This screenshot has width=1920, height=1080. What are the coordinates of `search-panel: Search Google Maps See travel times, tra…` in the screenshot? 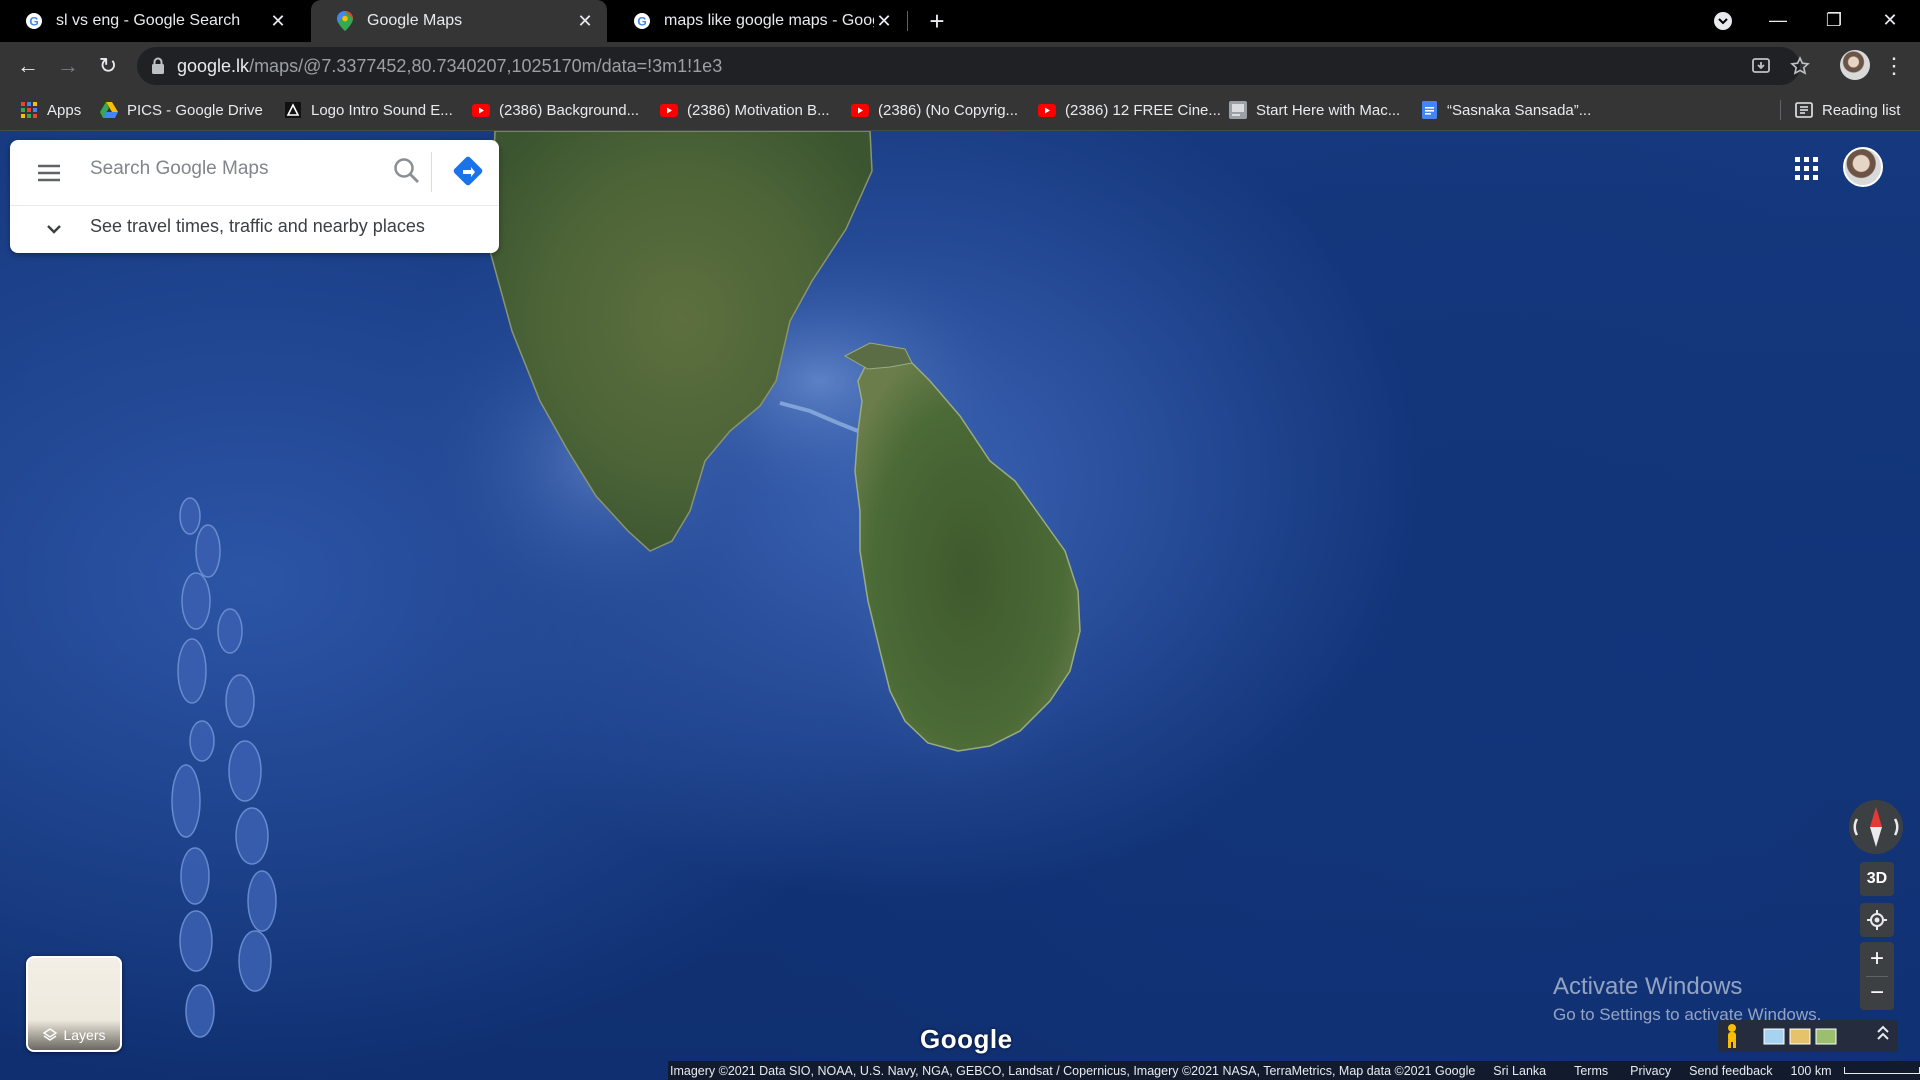 It's located at (254, 196).